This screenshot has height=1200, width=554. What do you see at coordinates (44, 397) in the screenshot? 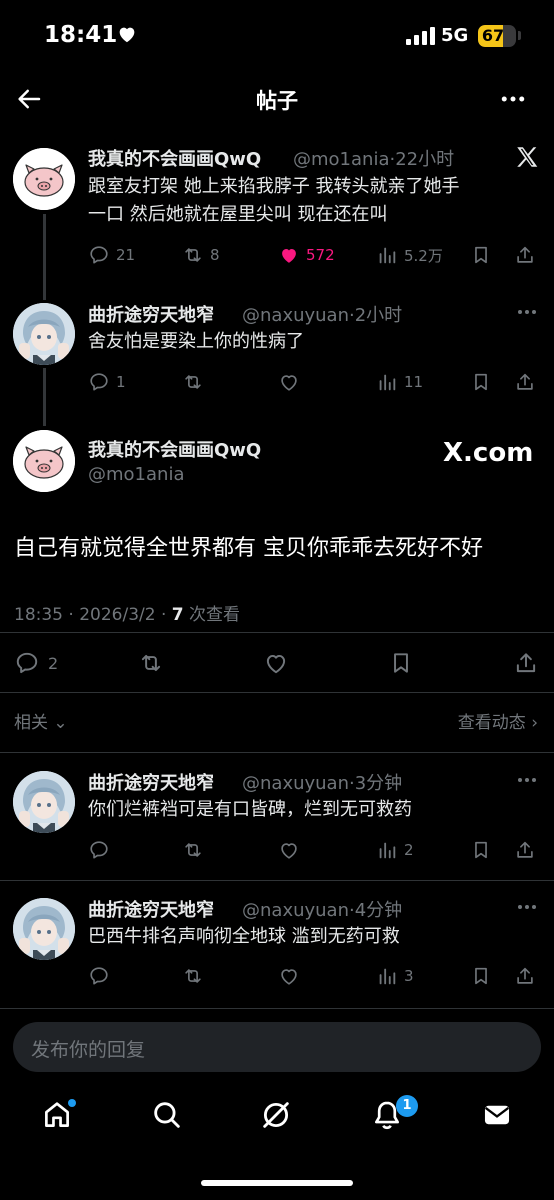
I see `thread-line` at bounding box center [44, 397].